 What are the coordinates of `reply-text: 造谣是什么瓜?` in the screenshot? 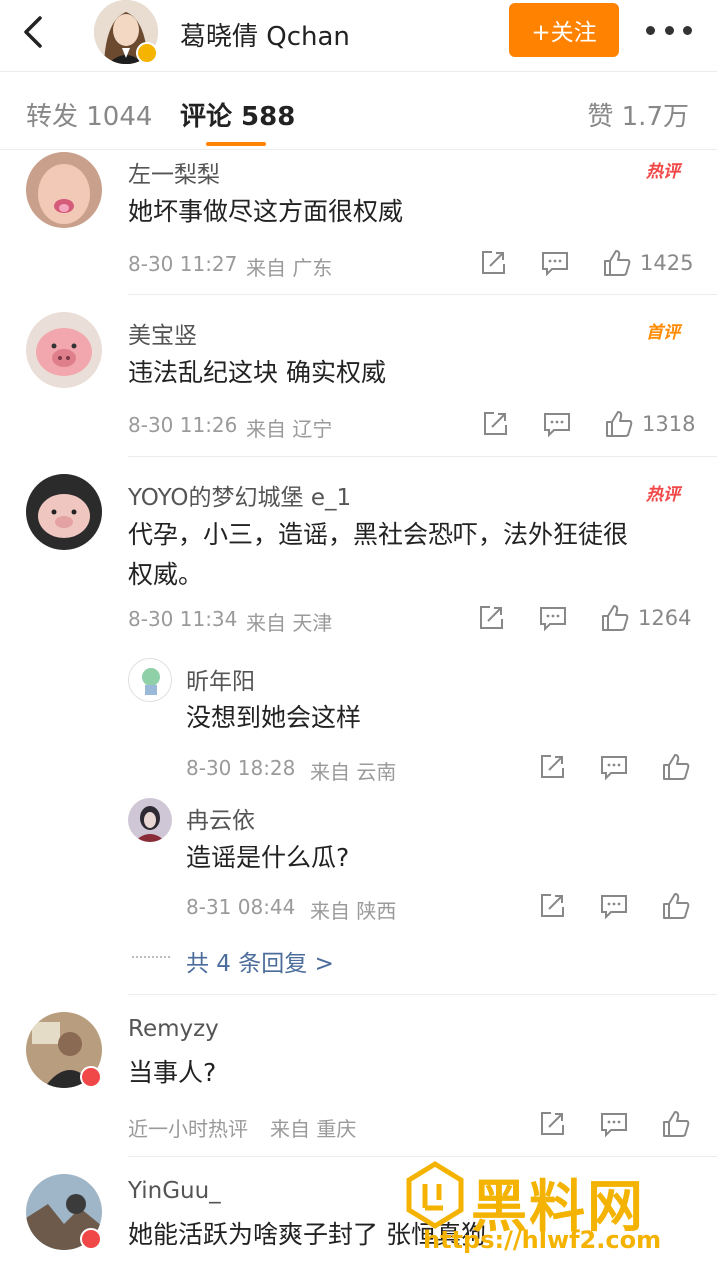 It's located at (268, 857).